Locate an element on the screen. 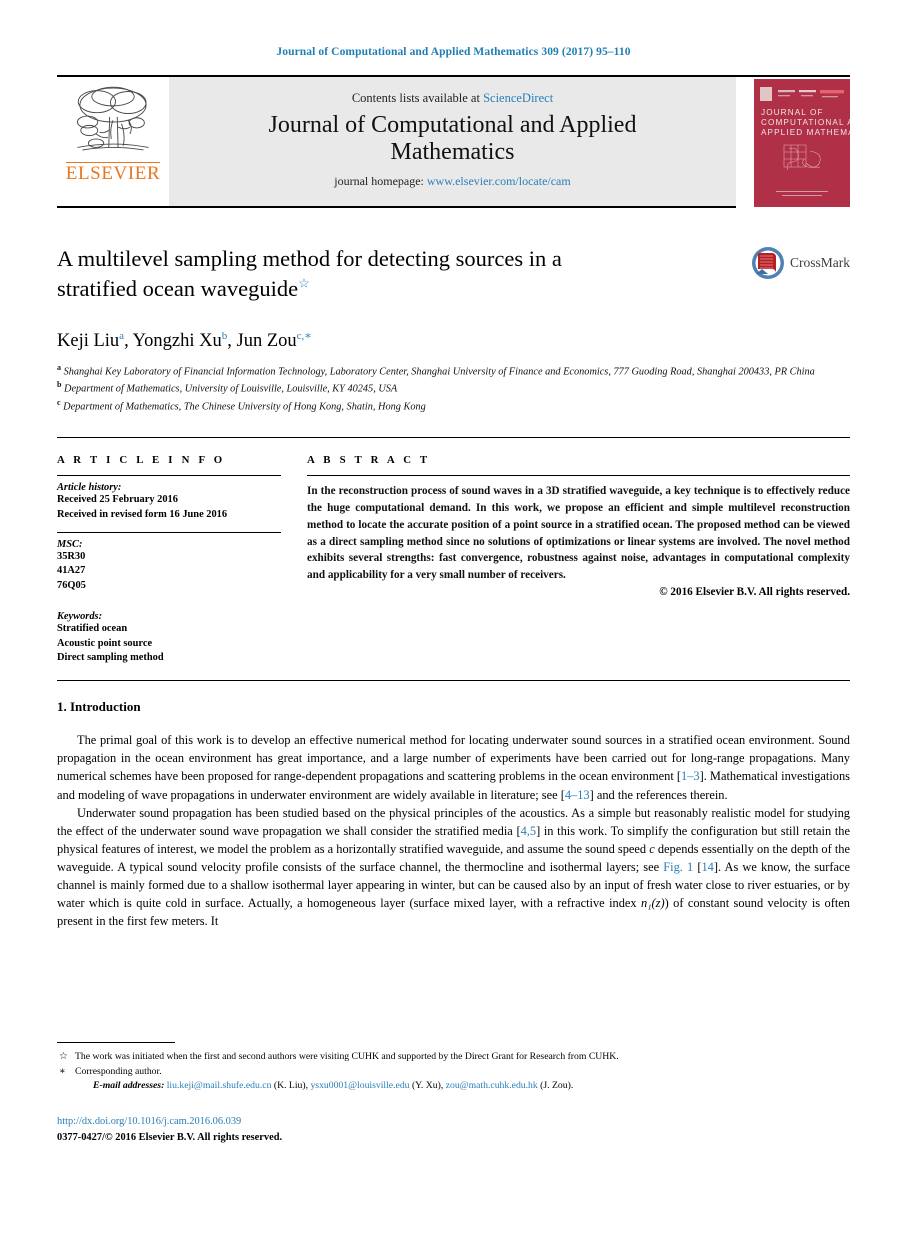 The image size is (907, 1238). email-who-xu: (Y. Xu), is located at coordinates (427, 1086).